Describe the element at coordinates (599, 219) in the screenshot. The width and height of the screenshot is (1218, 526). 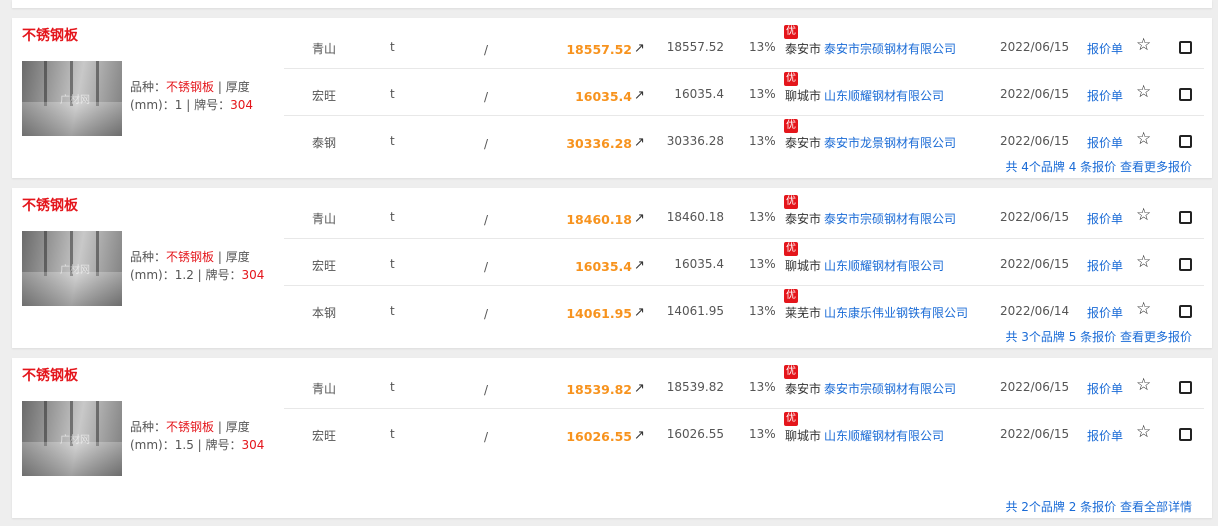
I see `price: 18460.18` at that location.